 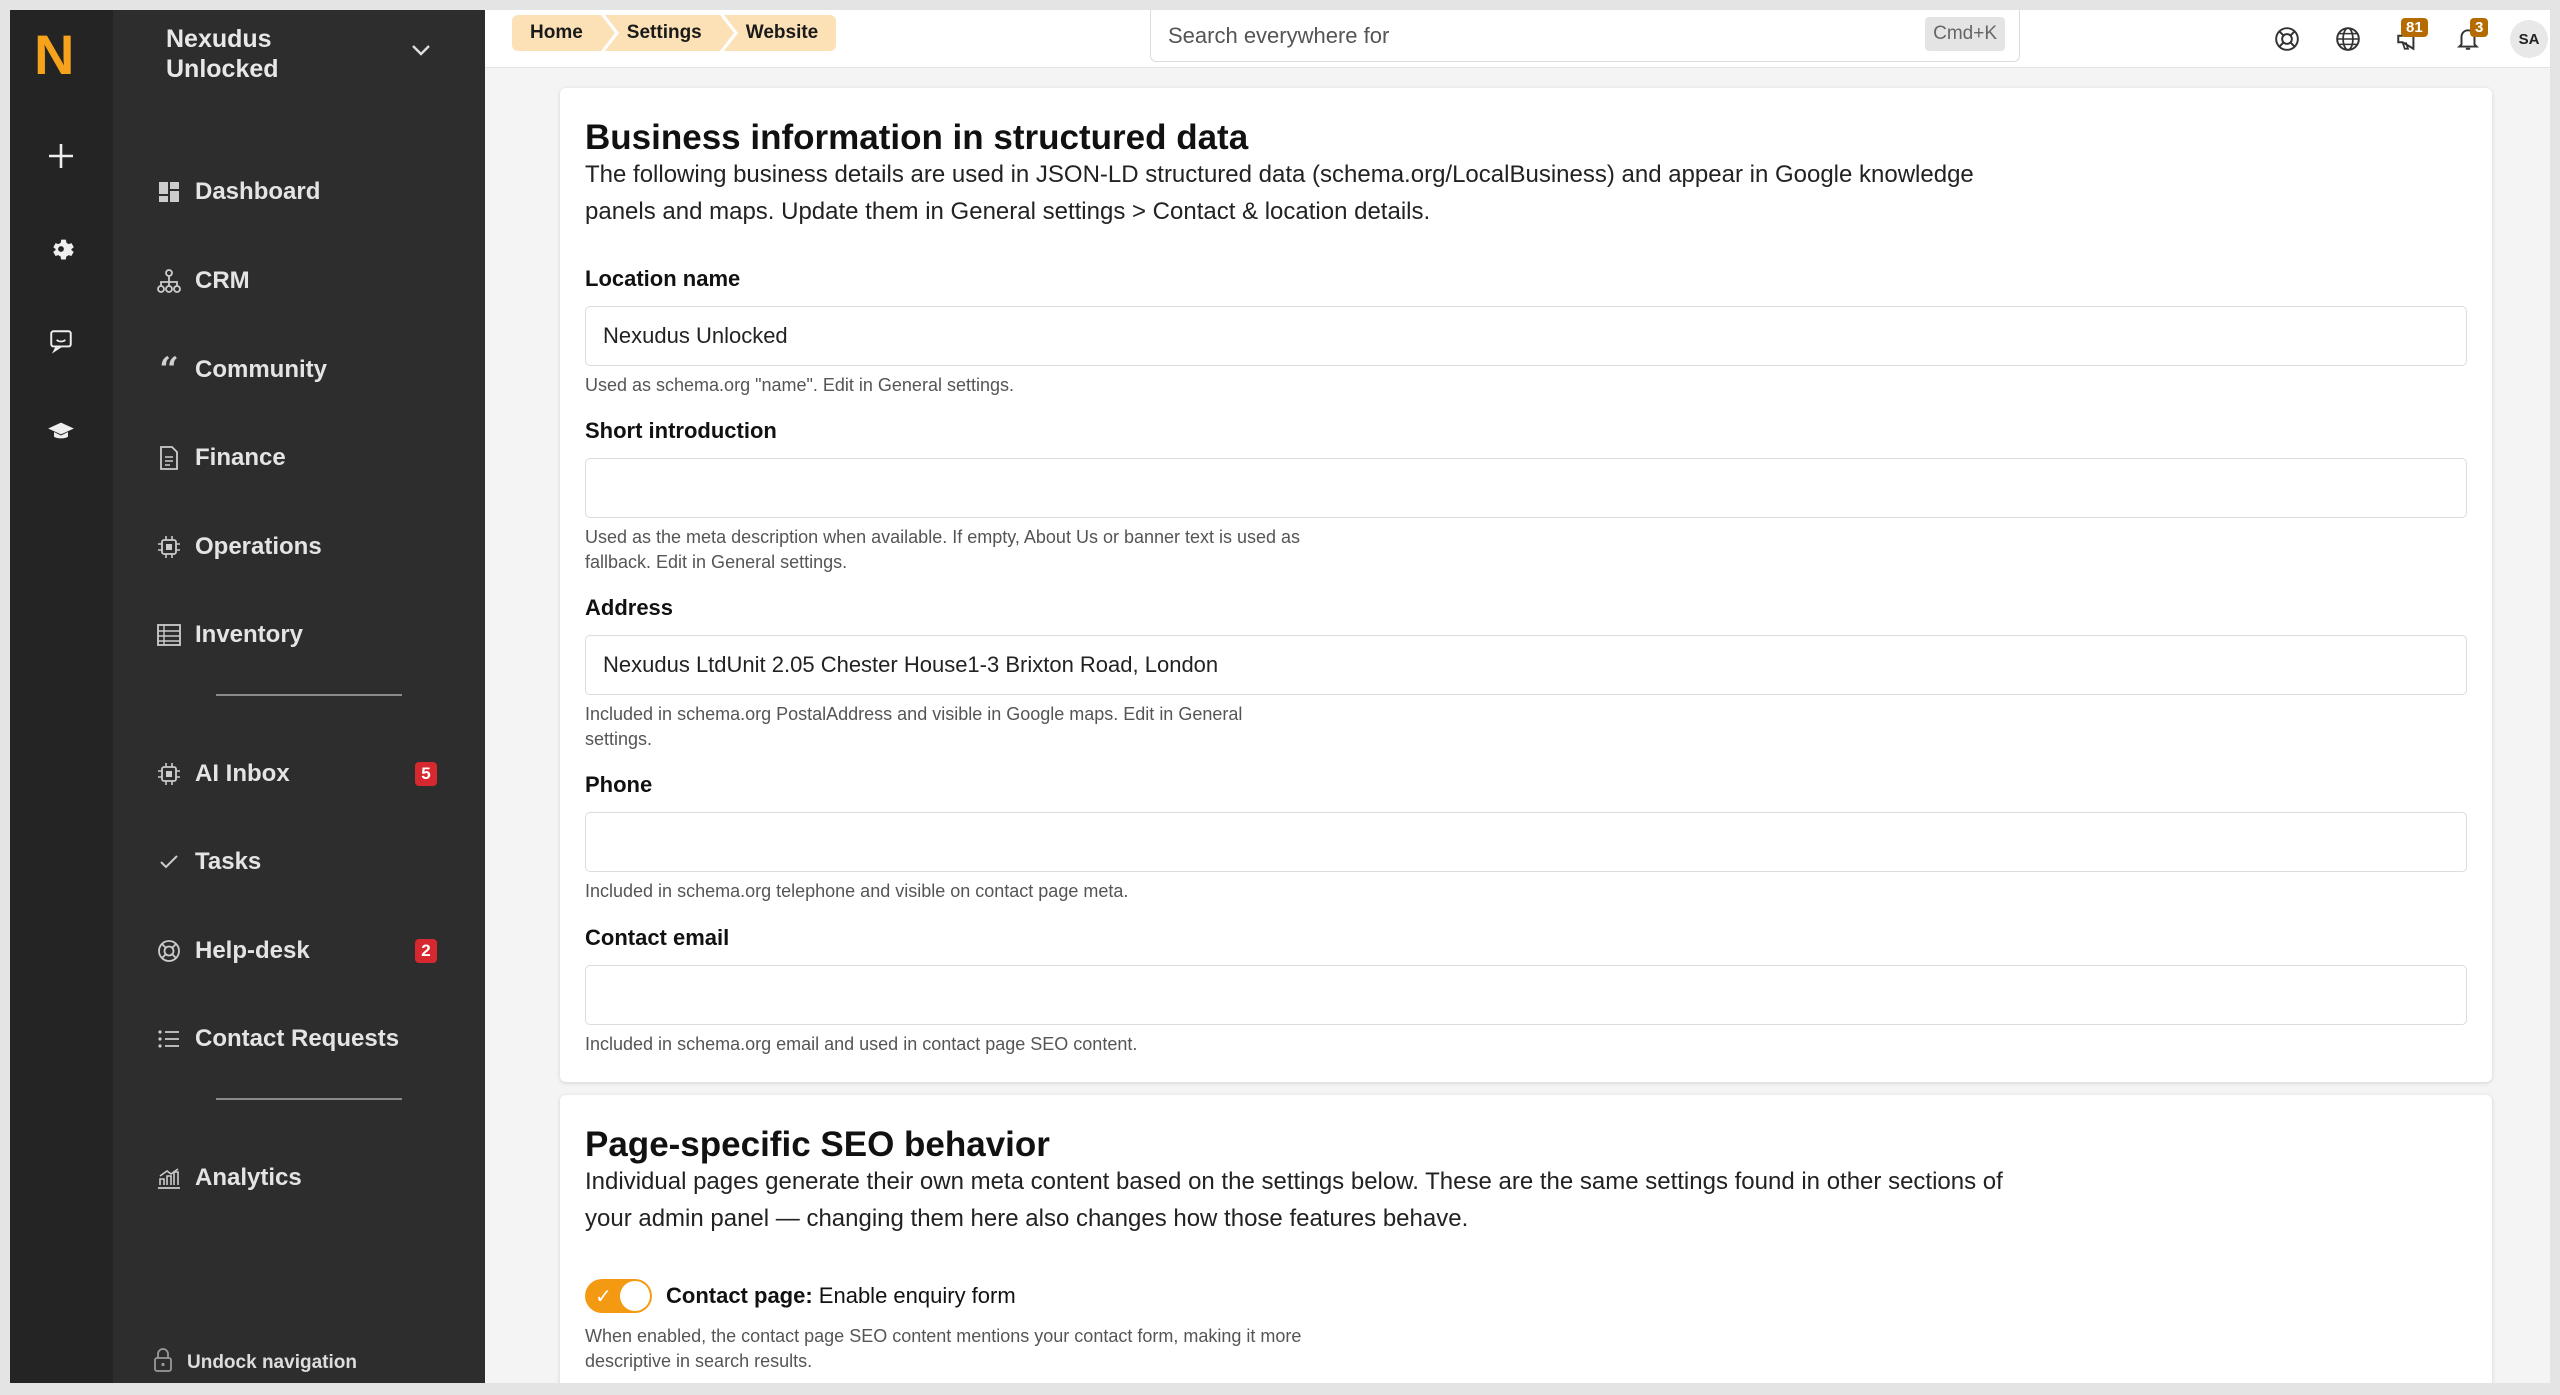 I want to click on graduation-cap-icon, so click(x=61, y=432).